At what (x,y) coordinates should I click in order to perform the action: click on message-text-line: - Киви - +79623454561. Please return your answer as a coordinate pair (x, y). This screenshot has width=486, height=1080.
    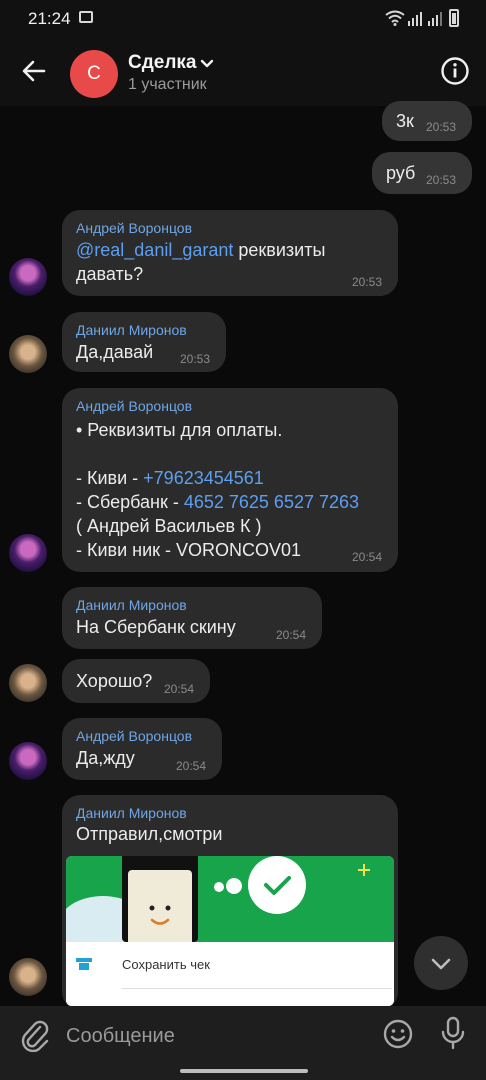
    Looking at the image, I should click on (170, 478).